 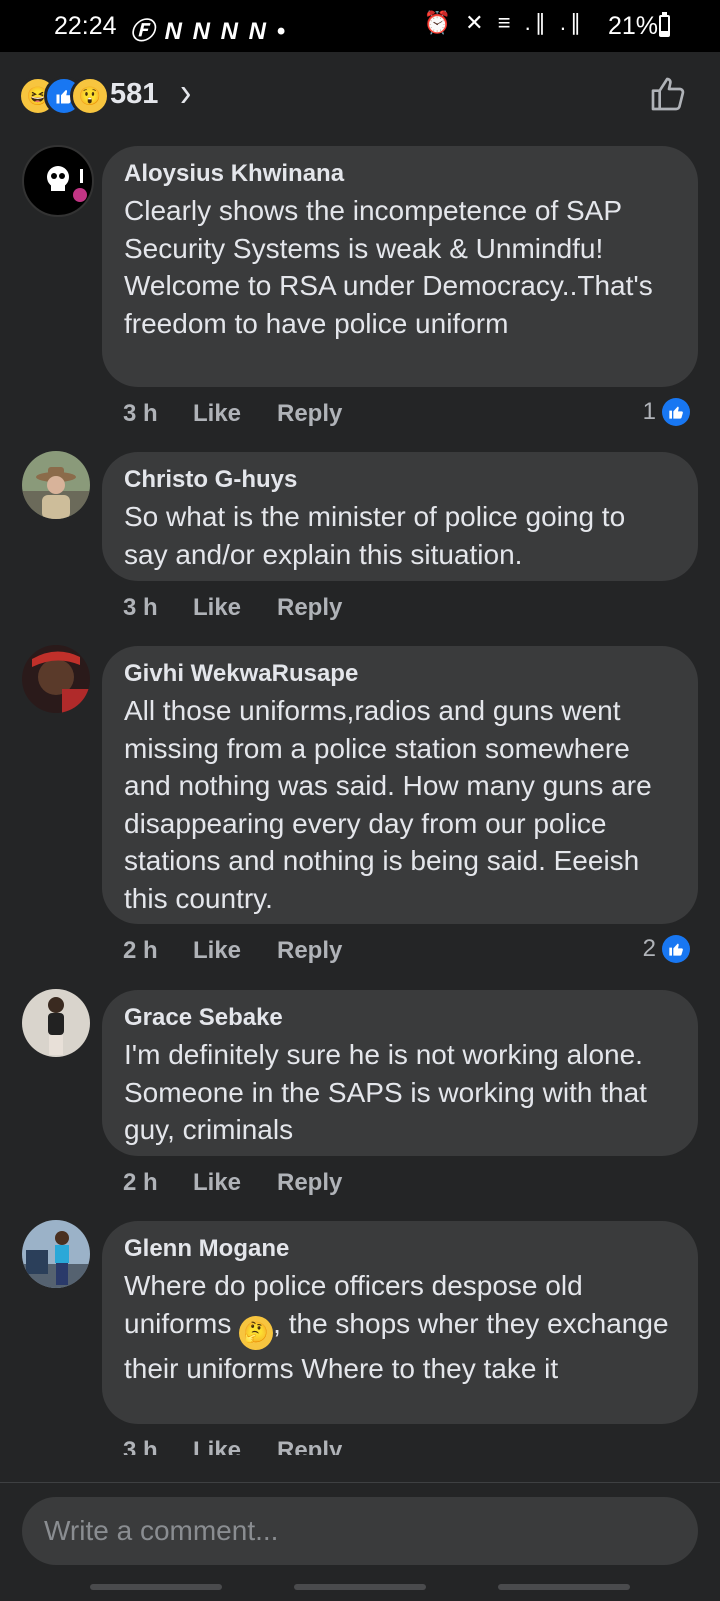 I want to click on notification-icons: Ⓕ N N N N •, so click(x=209, y=31).